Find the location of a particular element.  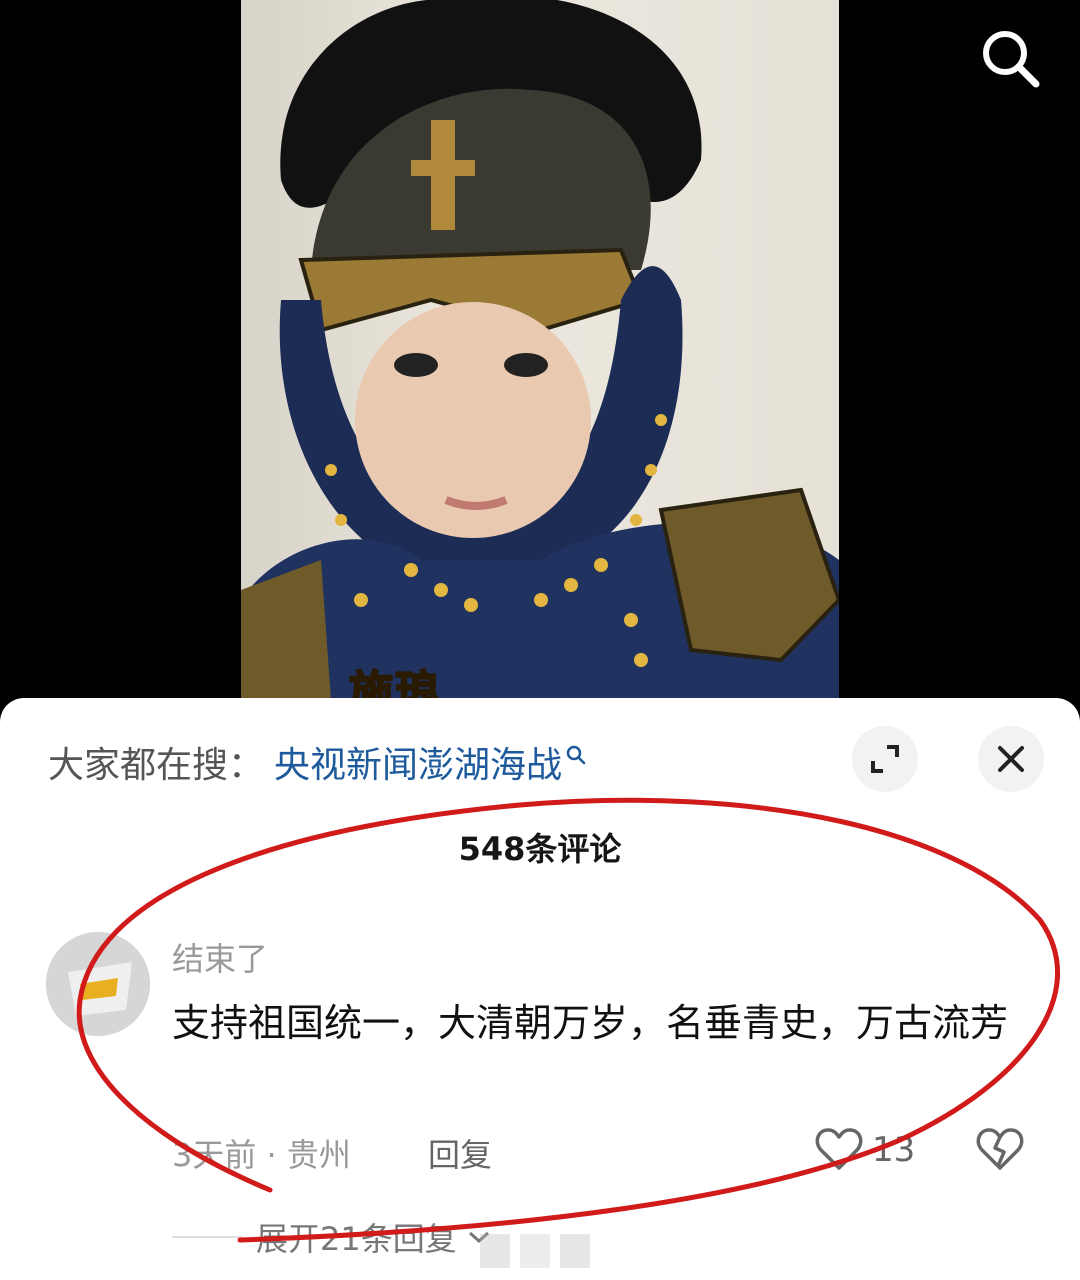

video-caption: 施琅 is located at coordinates (394, 683).